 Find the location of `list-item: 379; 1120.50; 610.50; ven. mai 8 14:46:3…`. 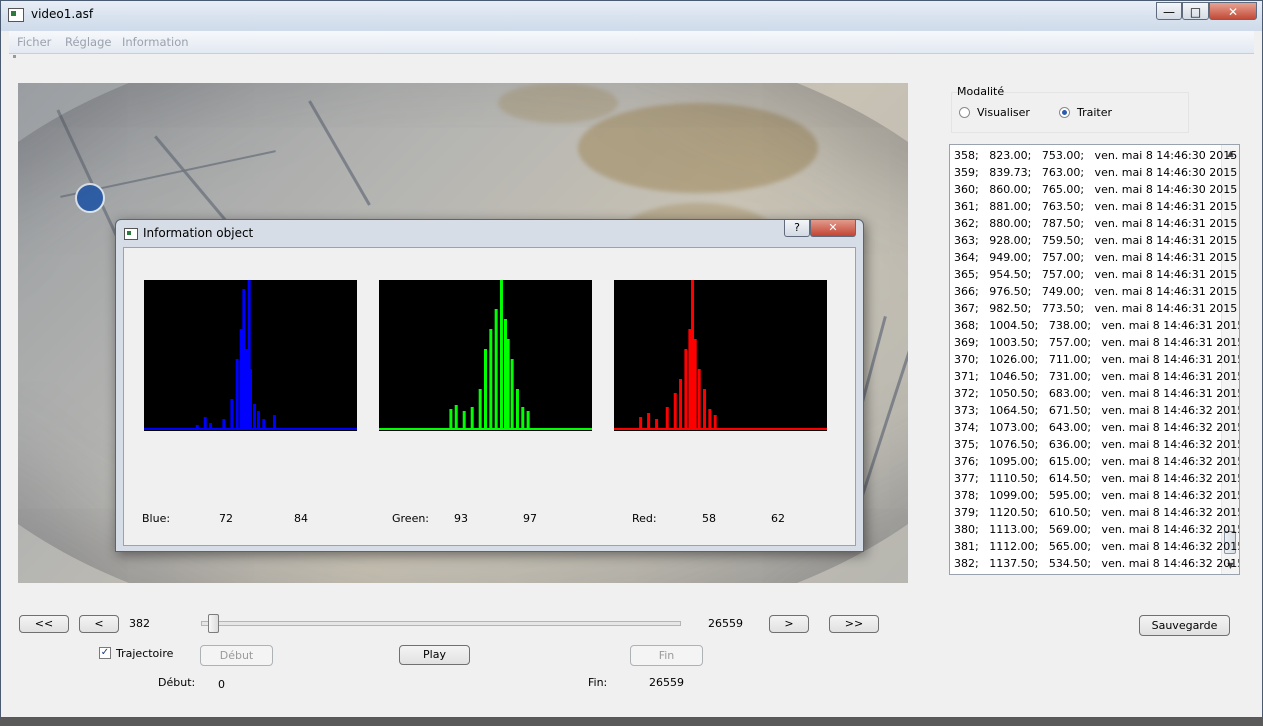

list-item: 379; 1120.50; 610.50; ven. mai 8 14:46:3… is located at coordinates (1096, 512).